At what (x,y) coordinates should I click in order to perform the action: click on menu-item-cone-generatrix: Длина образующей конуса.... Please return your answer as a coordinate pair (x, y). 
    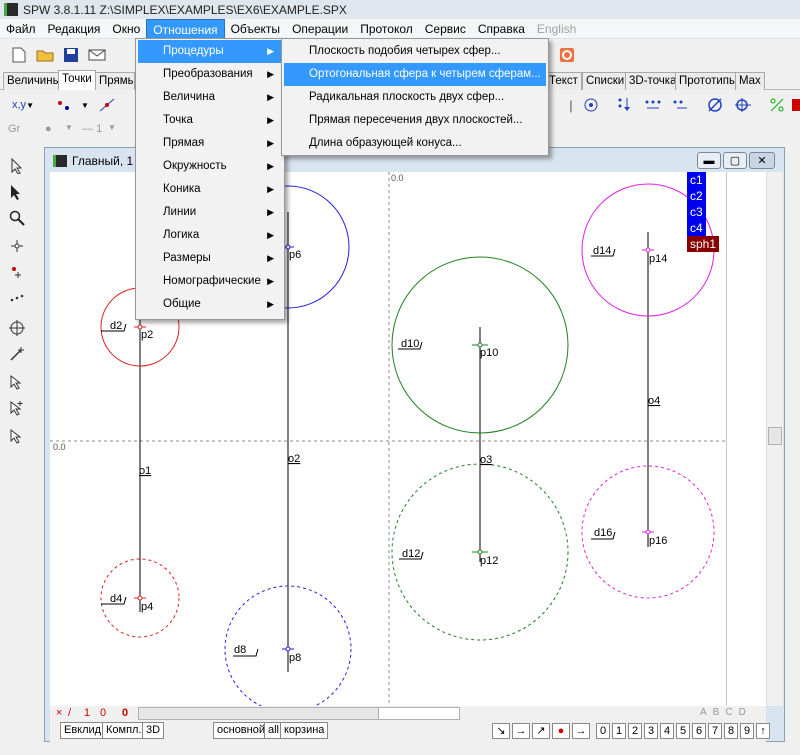
    Looking at the image, I should click on (415, 143).